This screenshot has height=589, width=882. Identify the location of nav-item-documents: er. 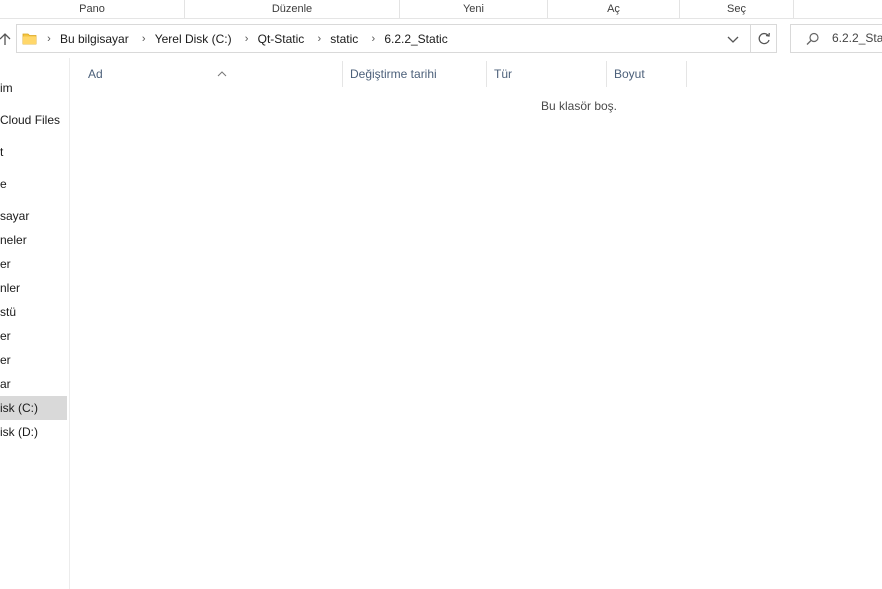
(33, 336).